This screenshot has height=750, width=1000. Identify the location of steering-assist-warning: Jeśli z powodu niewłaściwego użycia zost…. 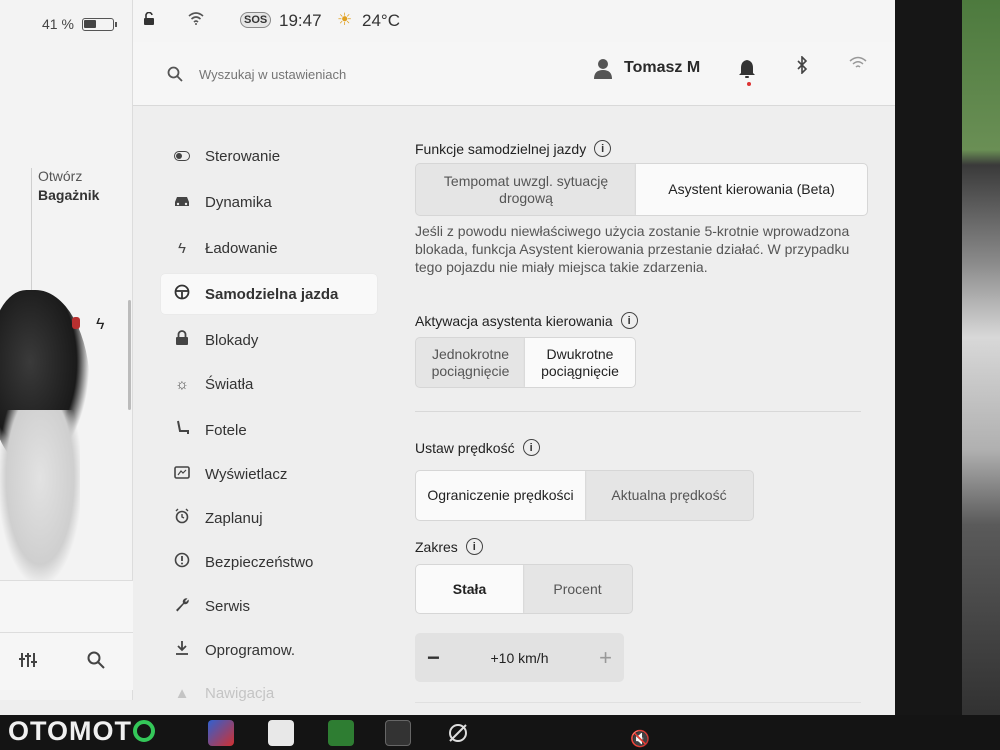
(632, 249).